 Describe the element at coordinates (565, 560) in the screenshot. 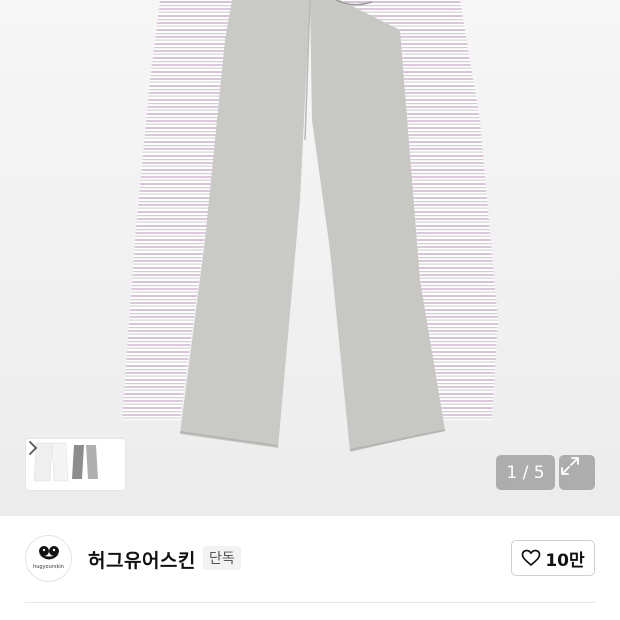

I see `like-count: 10만` at that location.